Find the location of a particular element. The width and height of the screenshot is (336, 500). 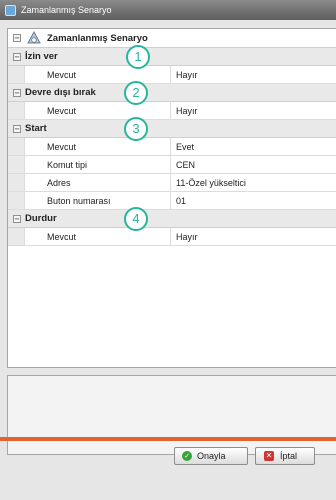

section-label: İzin ver is located at coordinates (41, 56).